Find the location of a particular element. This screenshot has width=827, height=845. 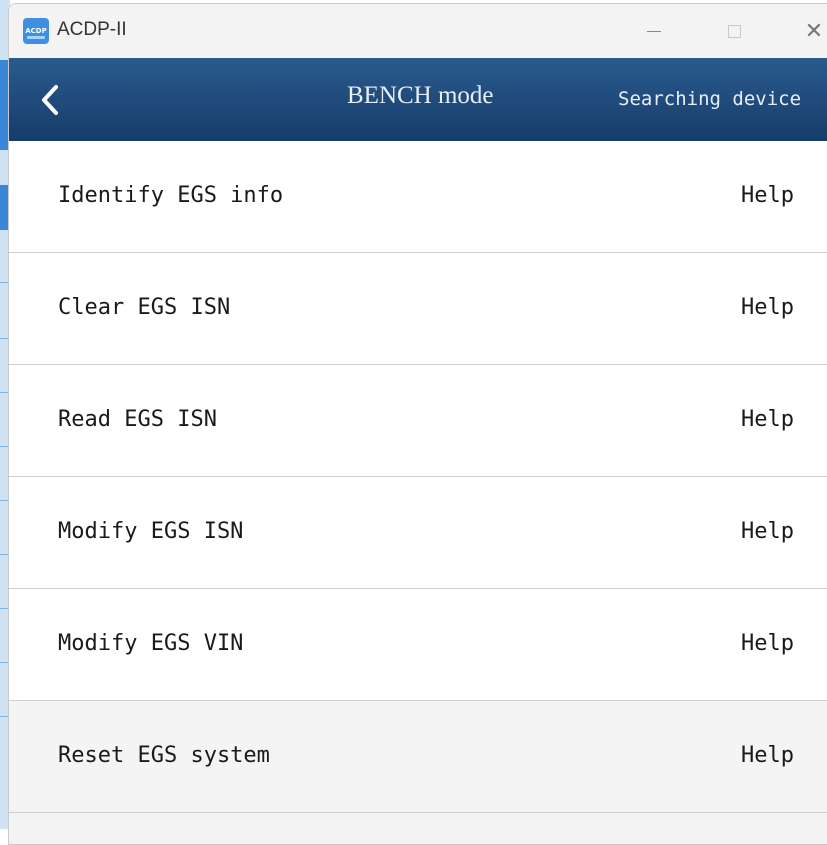

menu-item-clear-egs-isn: Clear EGS ISN Help is located at coordinates (418, 309).